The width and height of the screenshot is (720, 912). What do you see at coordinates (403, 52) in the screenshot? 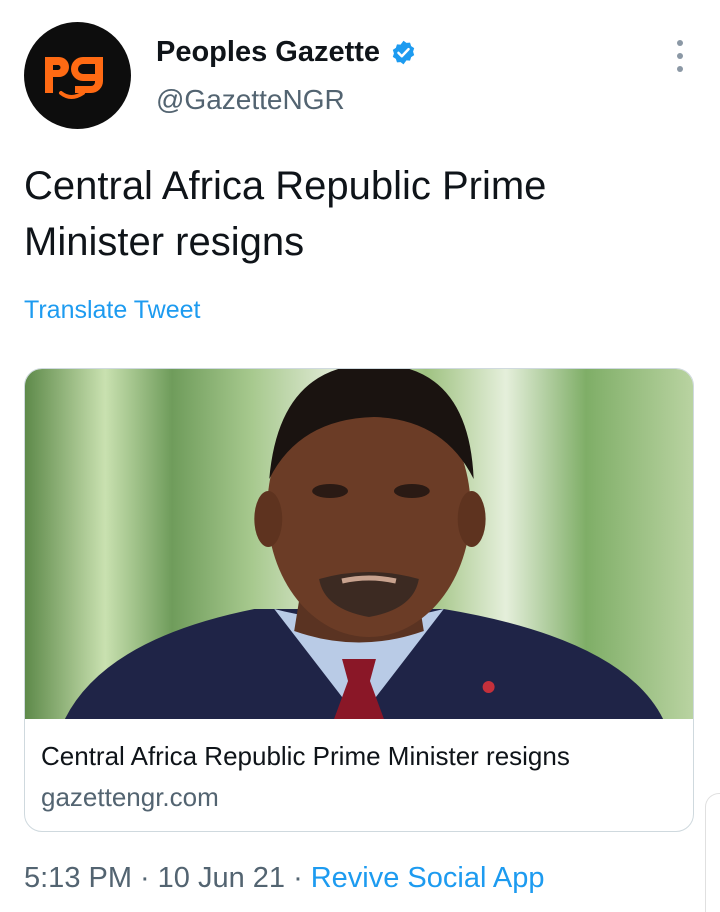
I see `verified-badge-icon` at bounding box center [403, 52].